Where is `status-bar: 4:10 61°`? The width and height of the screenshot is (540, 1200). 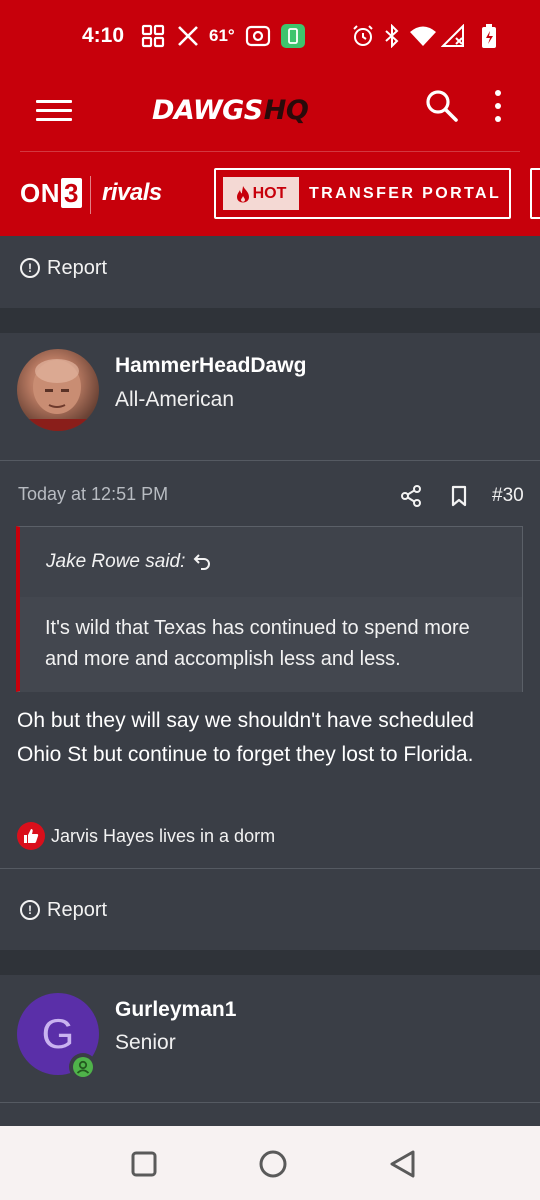 status-bar: 4:10 61° is located at coordinates (270, 36).